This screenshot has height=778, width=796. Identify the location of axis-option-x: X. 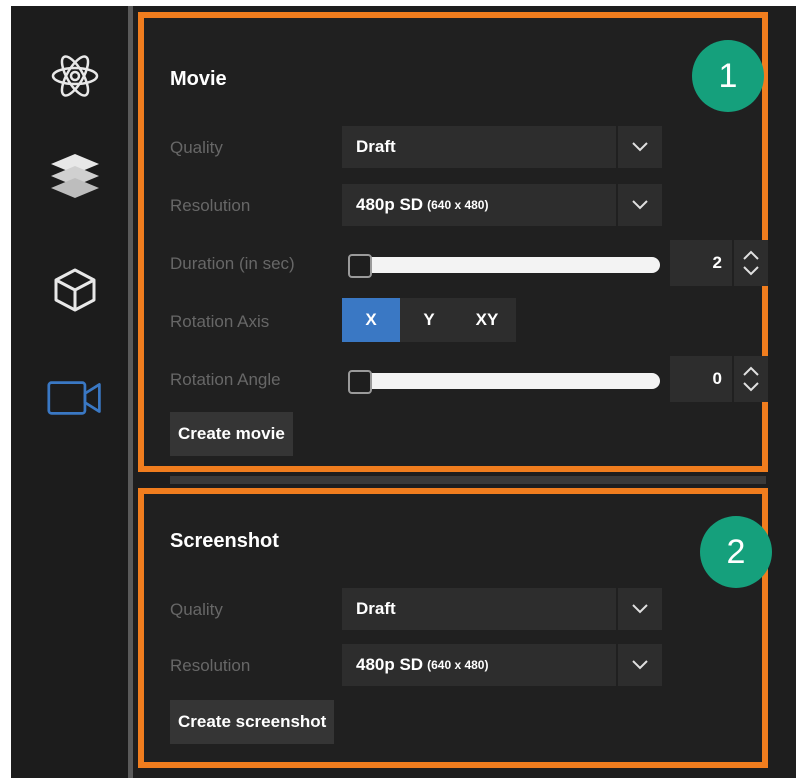
(371, 320).